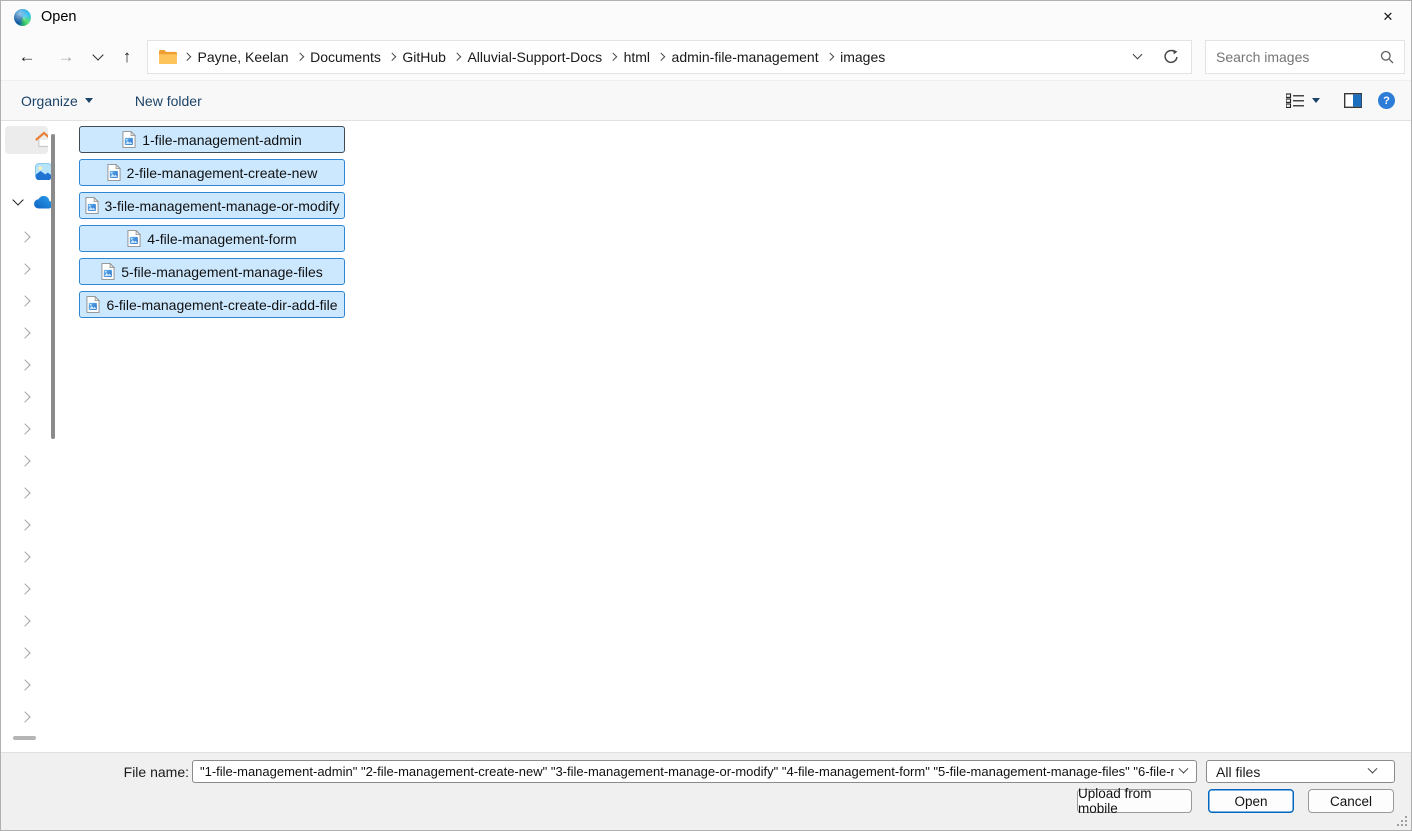  What do you see at coordinates (1238, 771) in the screenshot?
I see `file-type-value: All files` at bounding box center [1238, 771].